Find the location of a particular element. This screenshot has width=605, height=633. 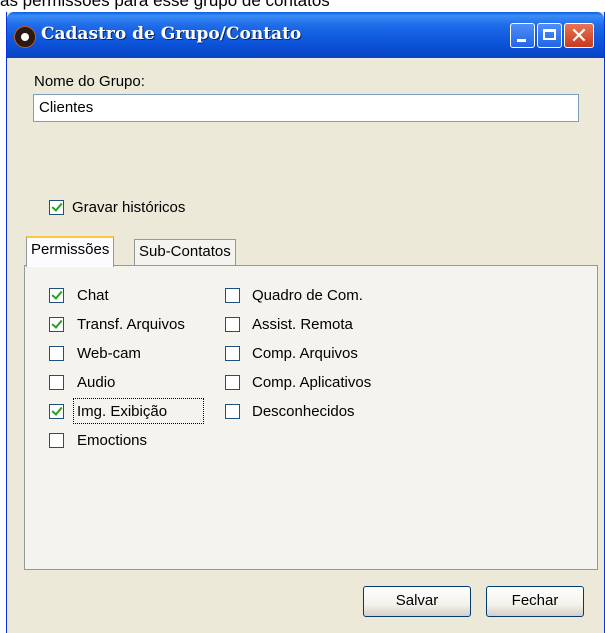

tab-permissoes: Permissões is located at coordinates (70, 251).